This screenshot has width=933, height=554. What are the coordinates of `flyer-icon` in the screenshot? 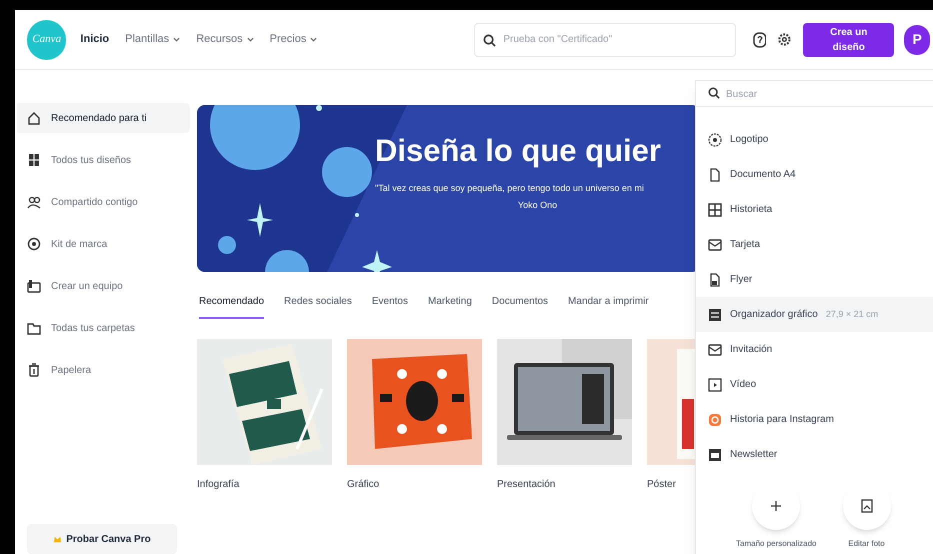 It's located at (715, 279).